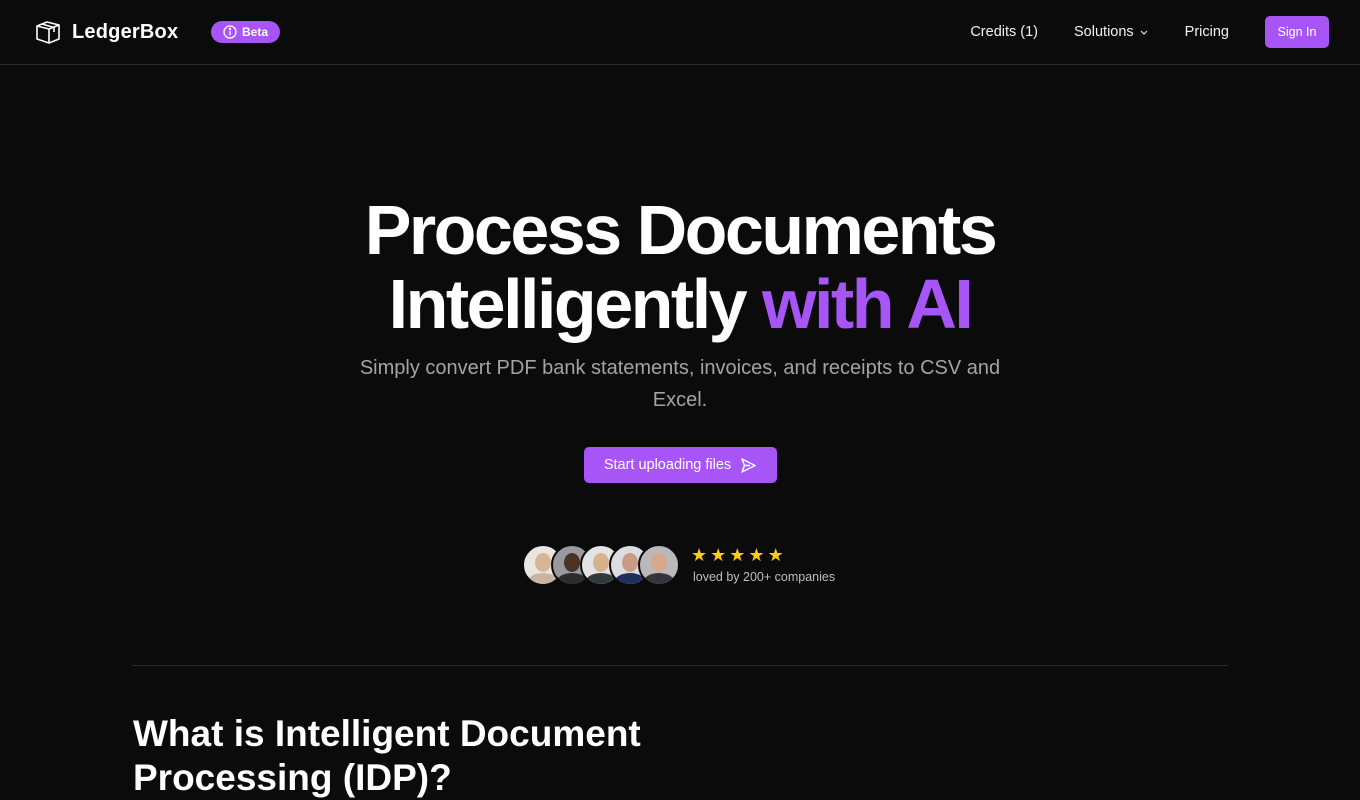 The width and height of the screenshot is (1360, 800). Describe the element at coordinates (230, 32) in the screenshot. I see `info-icon` at that location.